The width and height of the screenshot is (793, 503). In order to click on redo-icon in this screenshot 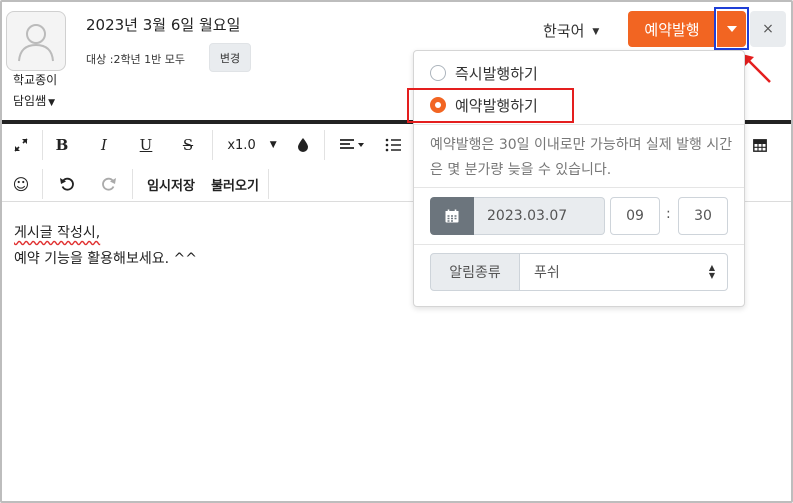, I will do `click(109, 184)`.